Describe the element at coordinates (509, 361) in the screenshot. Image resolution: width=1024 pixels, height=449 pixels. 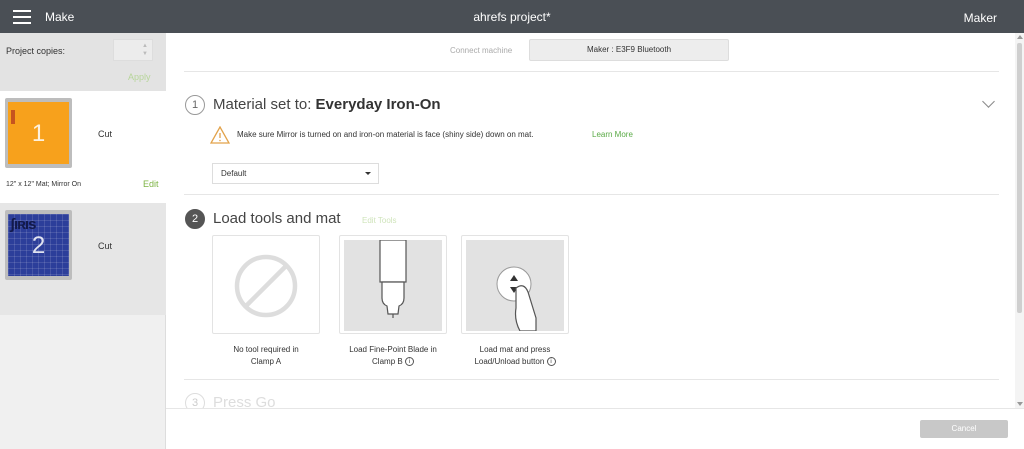
I see `caption-line-2: Load/Unload button` at that location.